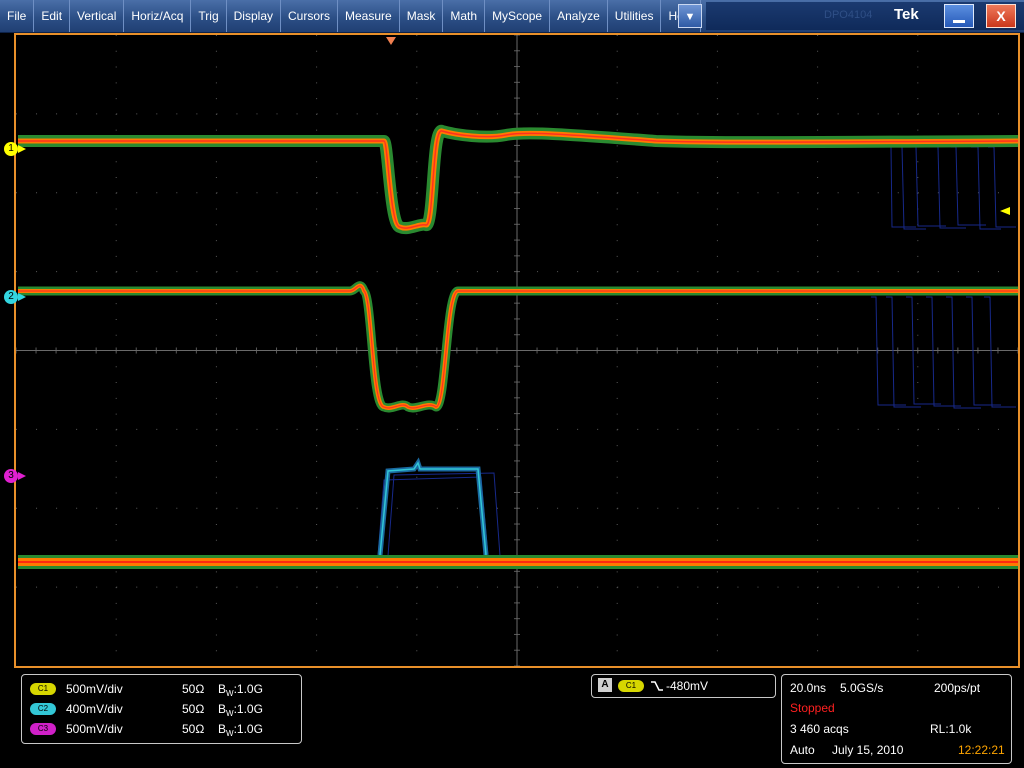 The width and height of the screenshot is (1024, 768). What do you see at coordinates (391, 41) in the screenshot?
I see `trigger-position-marker` at bounding box center [391, 41].